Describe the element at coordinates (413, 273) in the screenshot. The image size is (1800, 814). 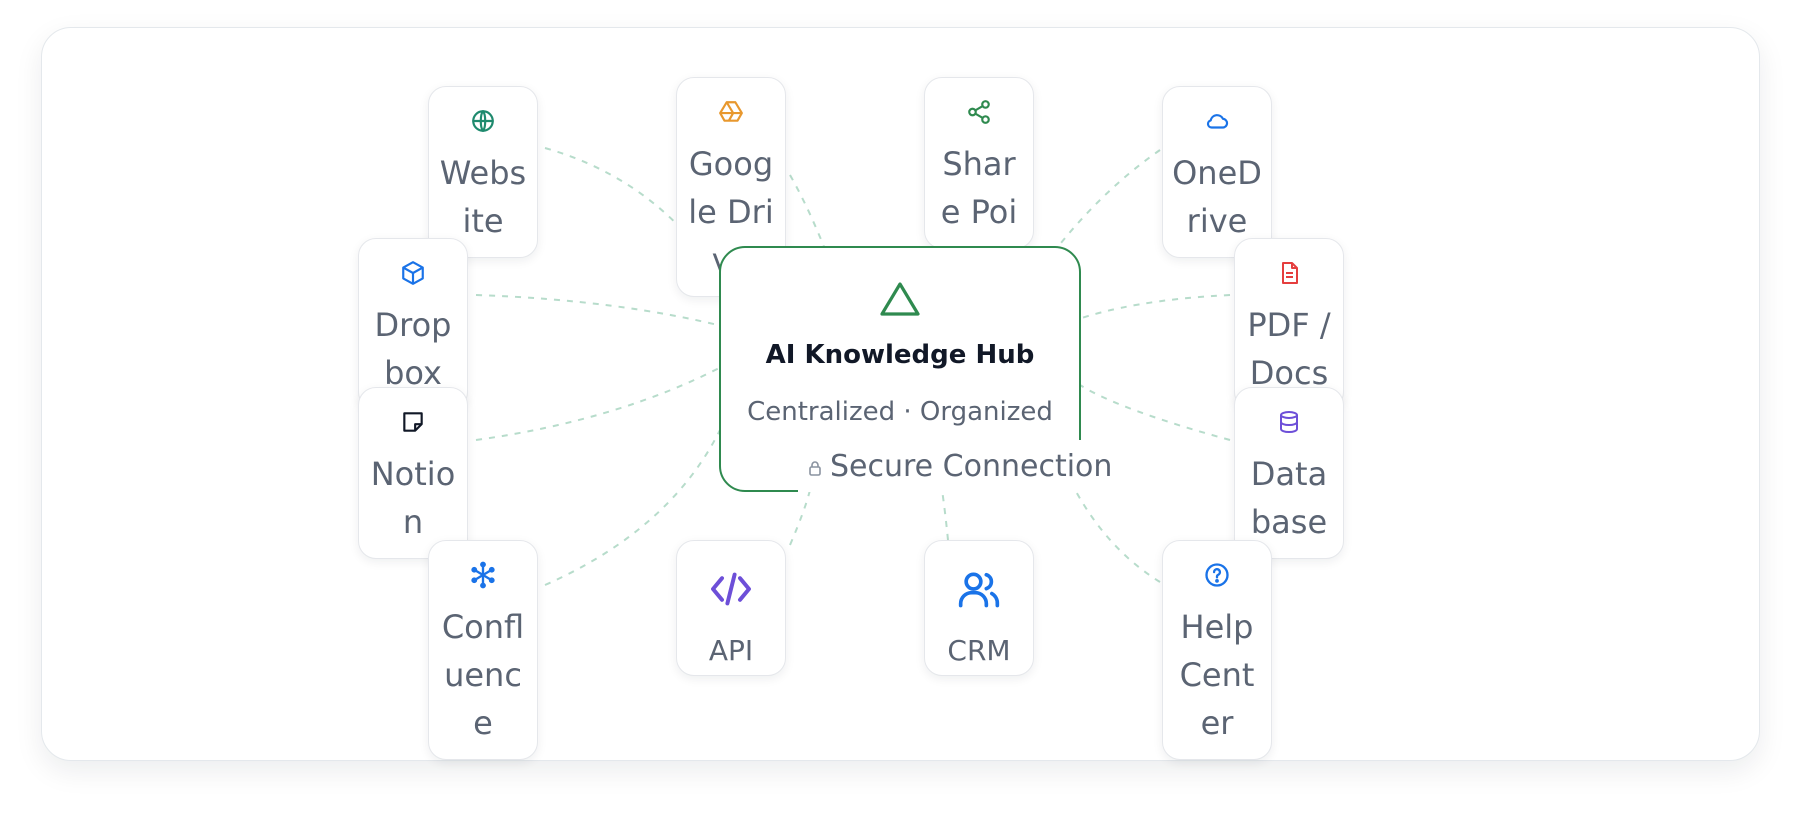
I see `box-icon` at that location.